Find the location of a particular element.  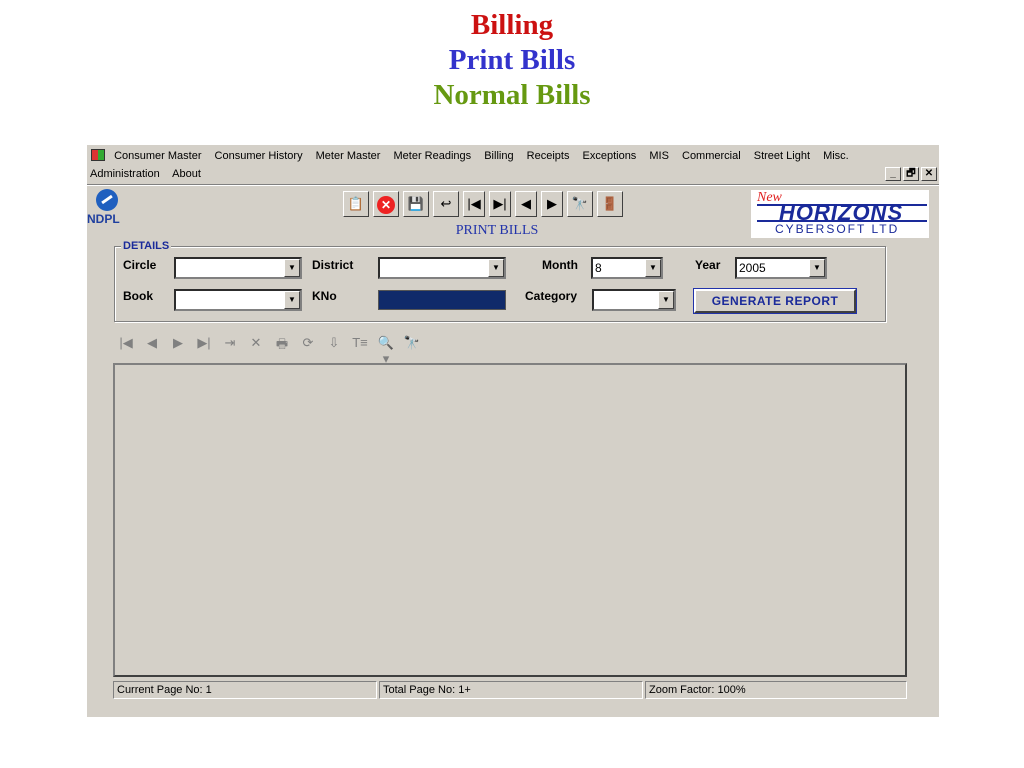

district-label: District is located at coordinates (333, 265).